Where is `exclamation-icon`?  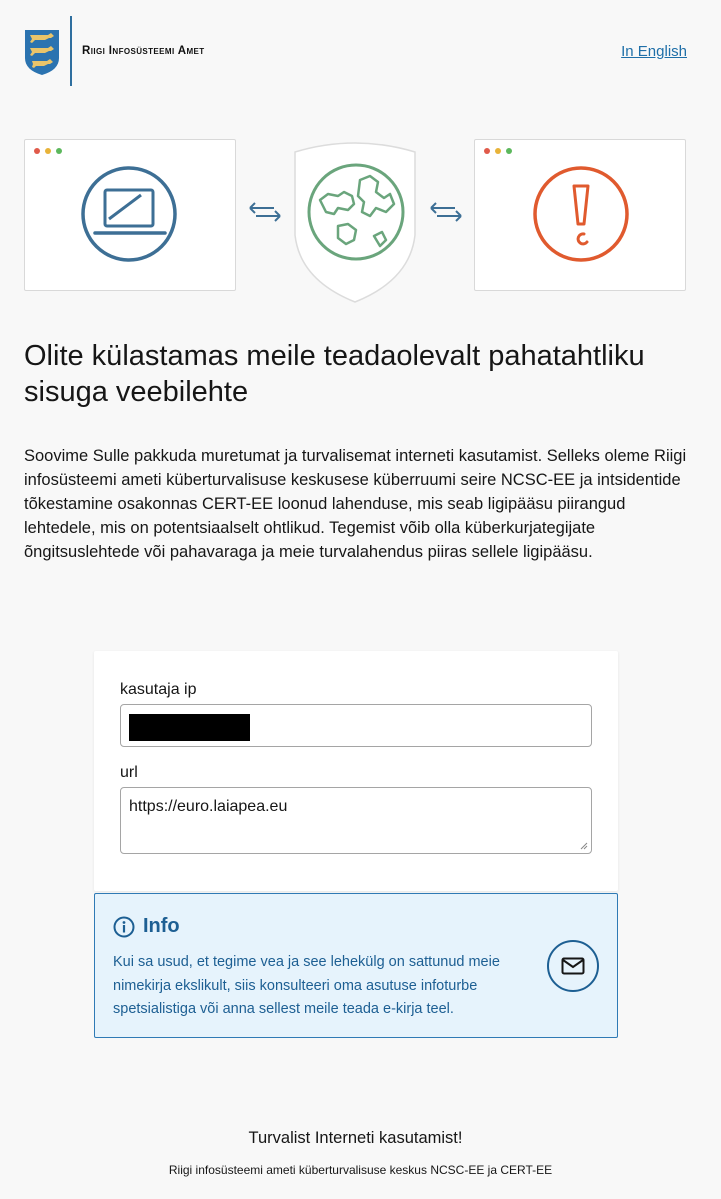 exclamation-icon is located at coordinates (581, 214).